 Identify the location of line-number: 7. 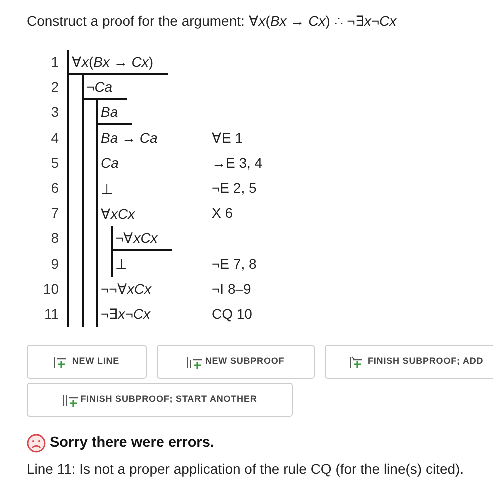
(55, 214).